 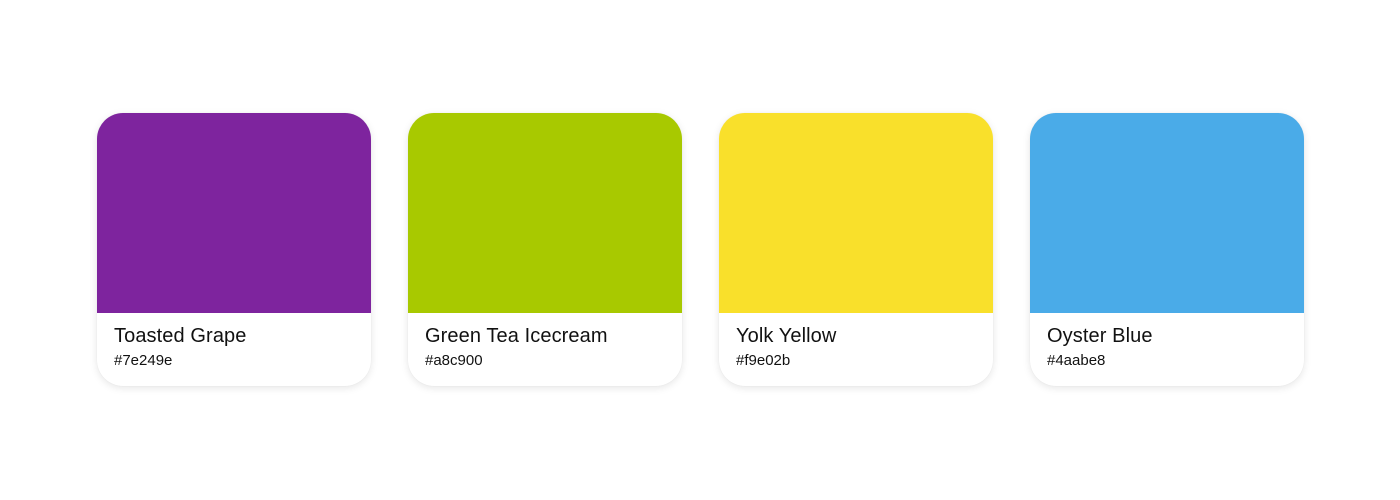 I want to click on swatch-card-oyster-blue: Oyster Blue #4aabe8, so click(x=1167, y=249).